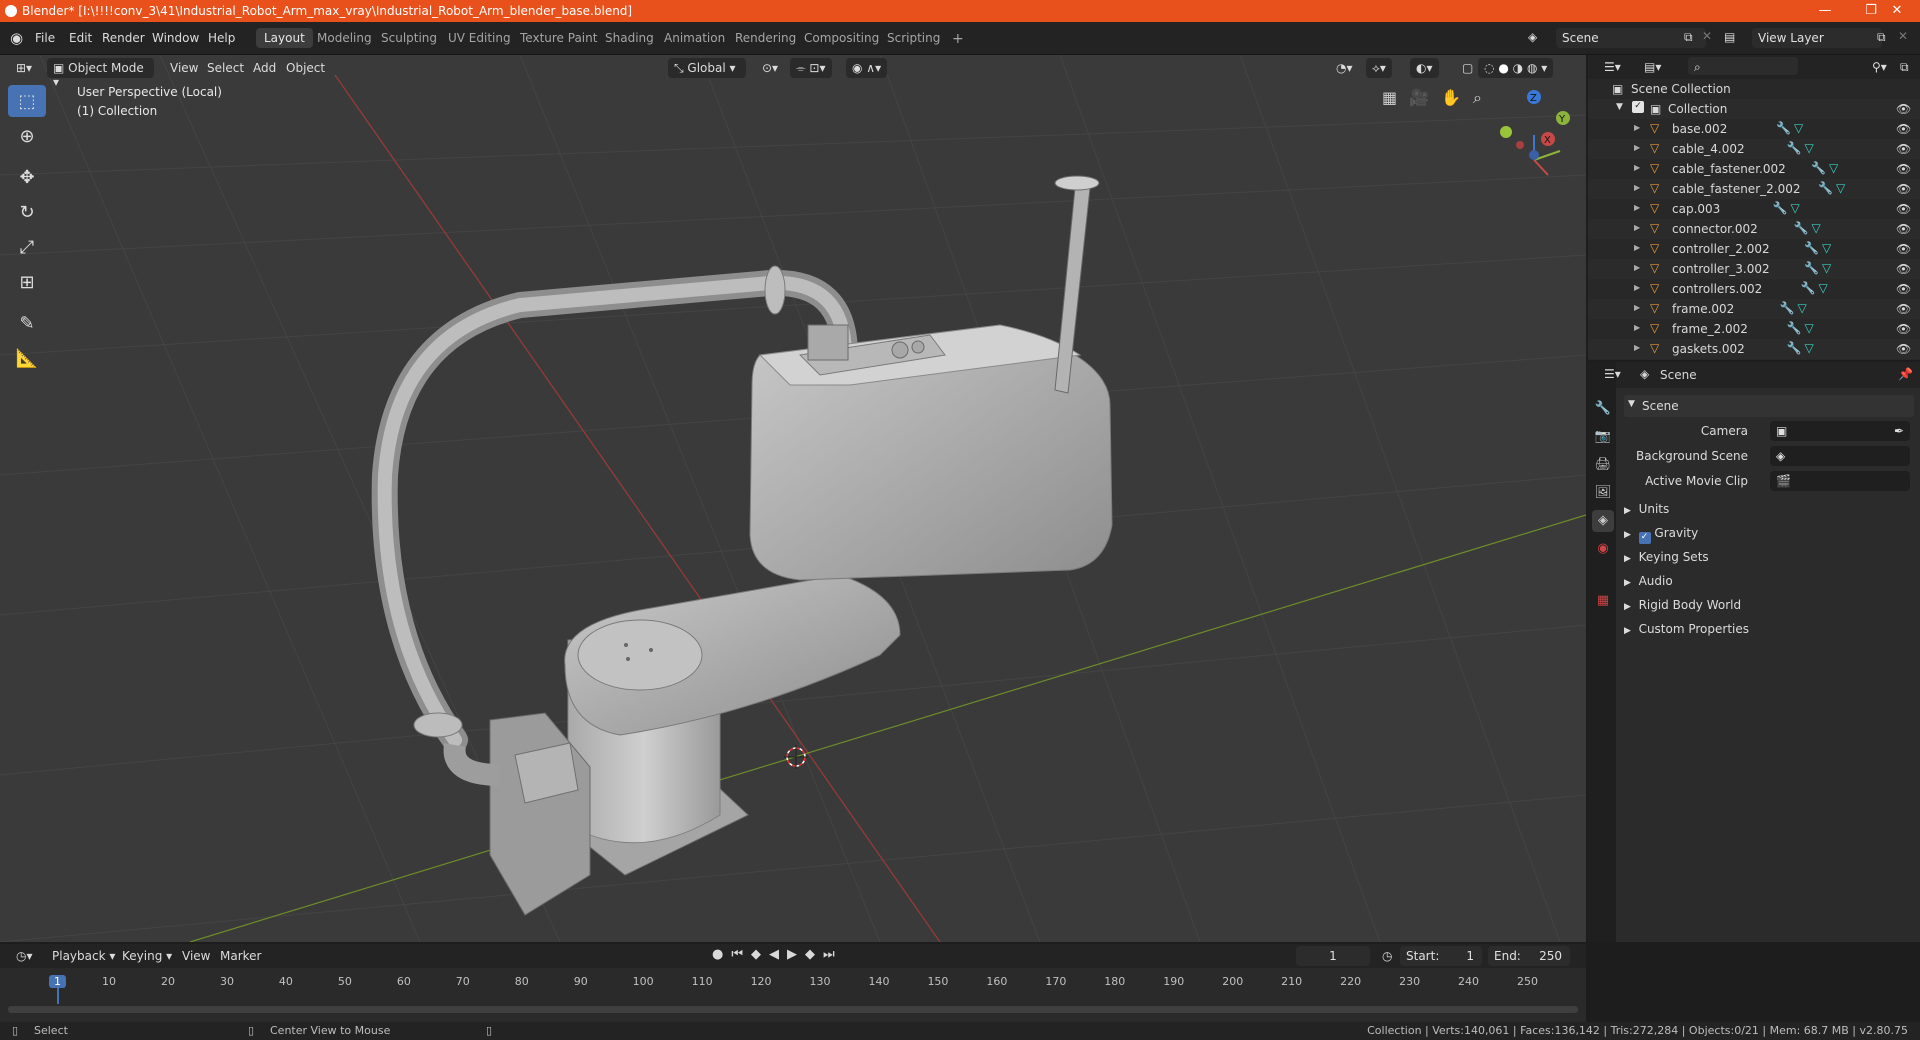 The height and width of the screenshot is (1040, 1920). I want to click on tab-uv-editing: UV Editing, so click(479, 38).